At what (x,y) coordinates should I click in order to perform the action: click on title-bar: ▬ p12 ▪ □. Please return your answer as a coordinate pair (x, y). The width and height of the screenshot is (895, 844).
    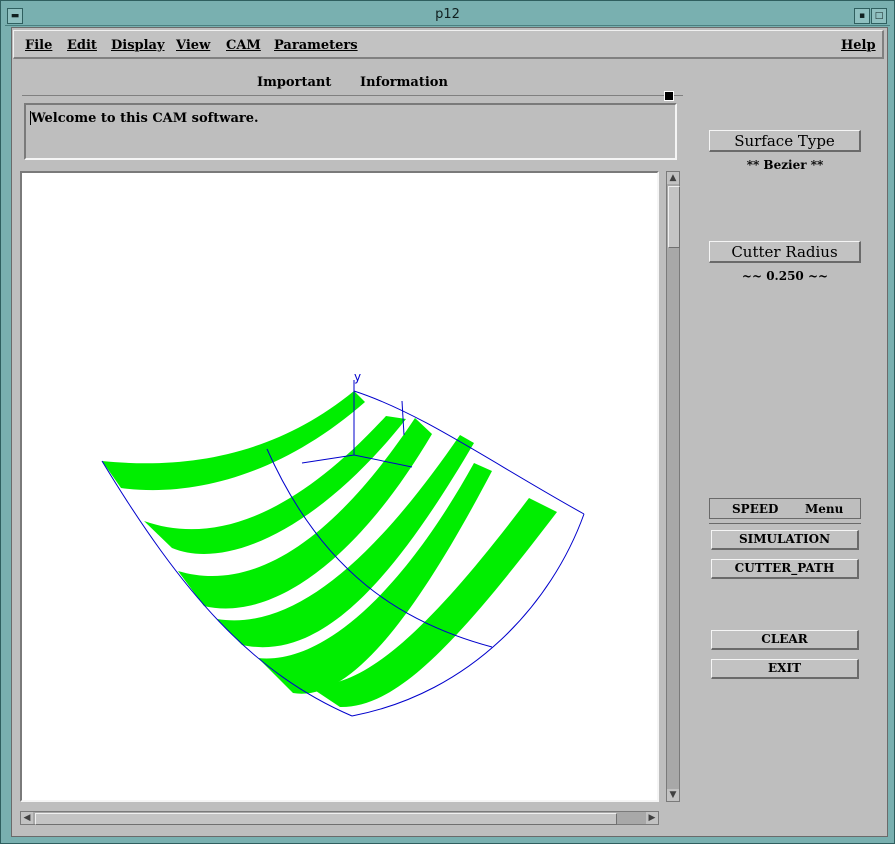
    Looking at the image, I should click on (447, 15).